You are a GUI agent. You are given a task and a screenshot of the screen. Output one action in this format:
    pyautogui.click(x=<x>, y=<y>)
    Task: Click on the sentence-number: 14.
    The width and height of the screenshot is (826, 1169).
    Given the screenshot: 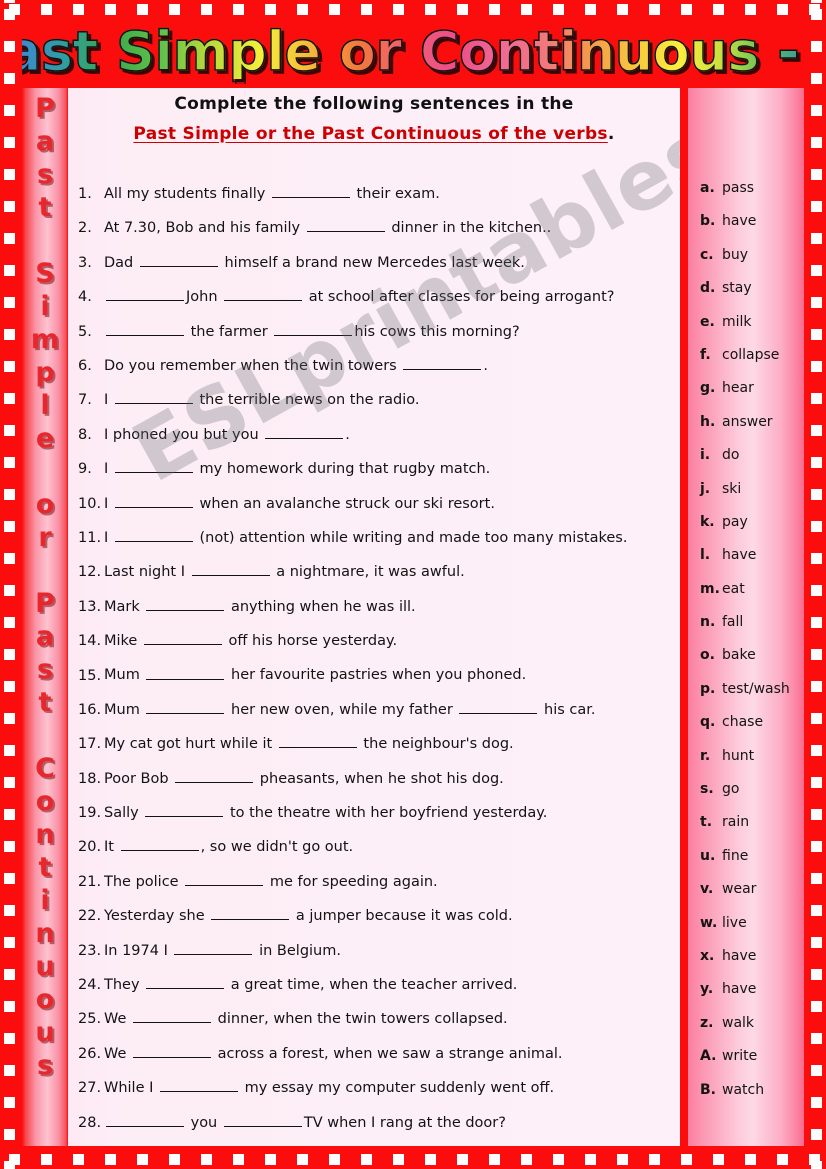 What is the action you would take?
    pyautogui.click(x=90, y=641)
    